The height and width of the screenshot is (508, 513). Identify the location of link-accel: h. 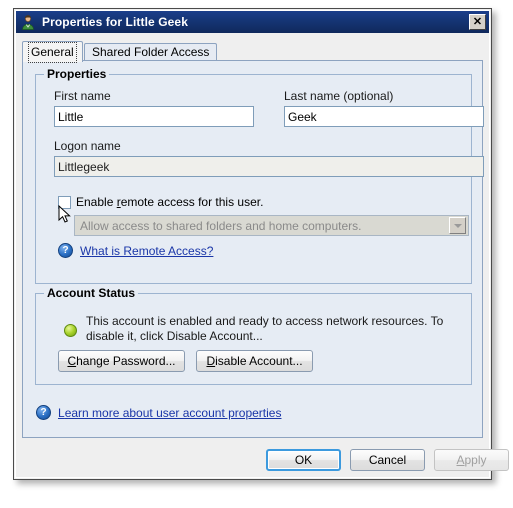
(95, 250).